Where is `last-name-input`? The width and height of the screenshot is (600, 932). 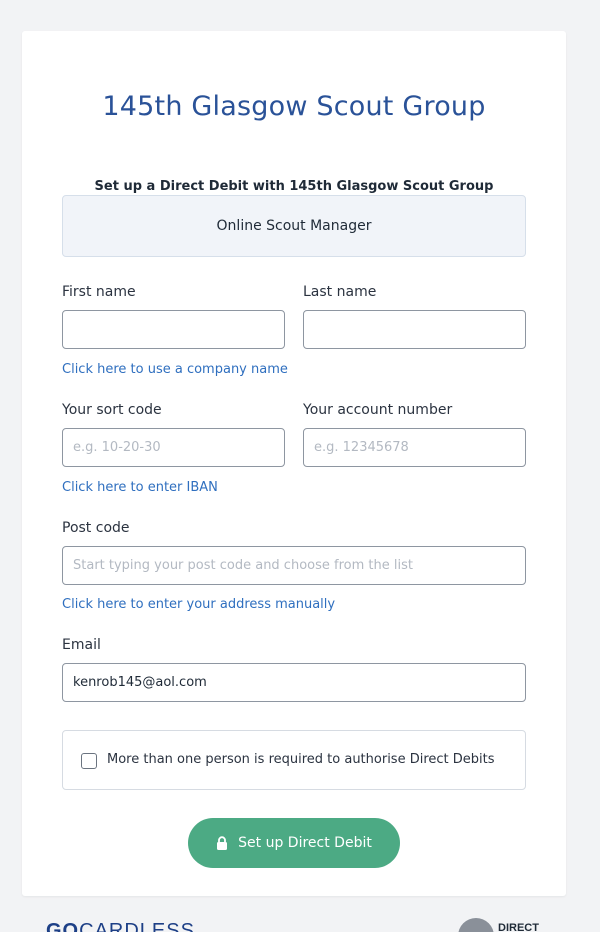 last-name-input is located at coordinates (414, 329).